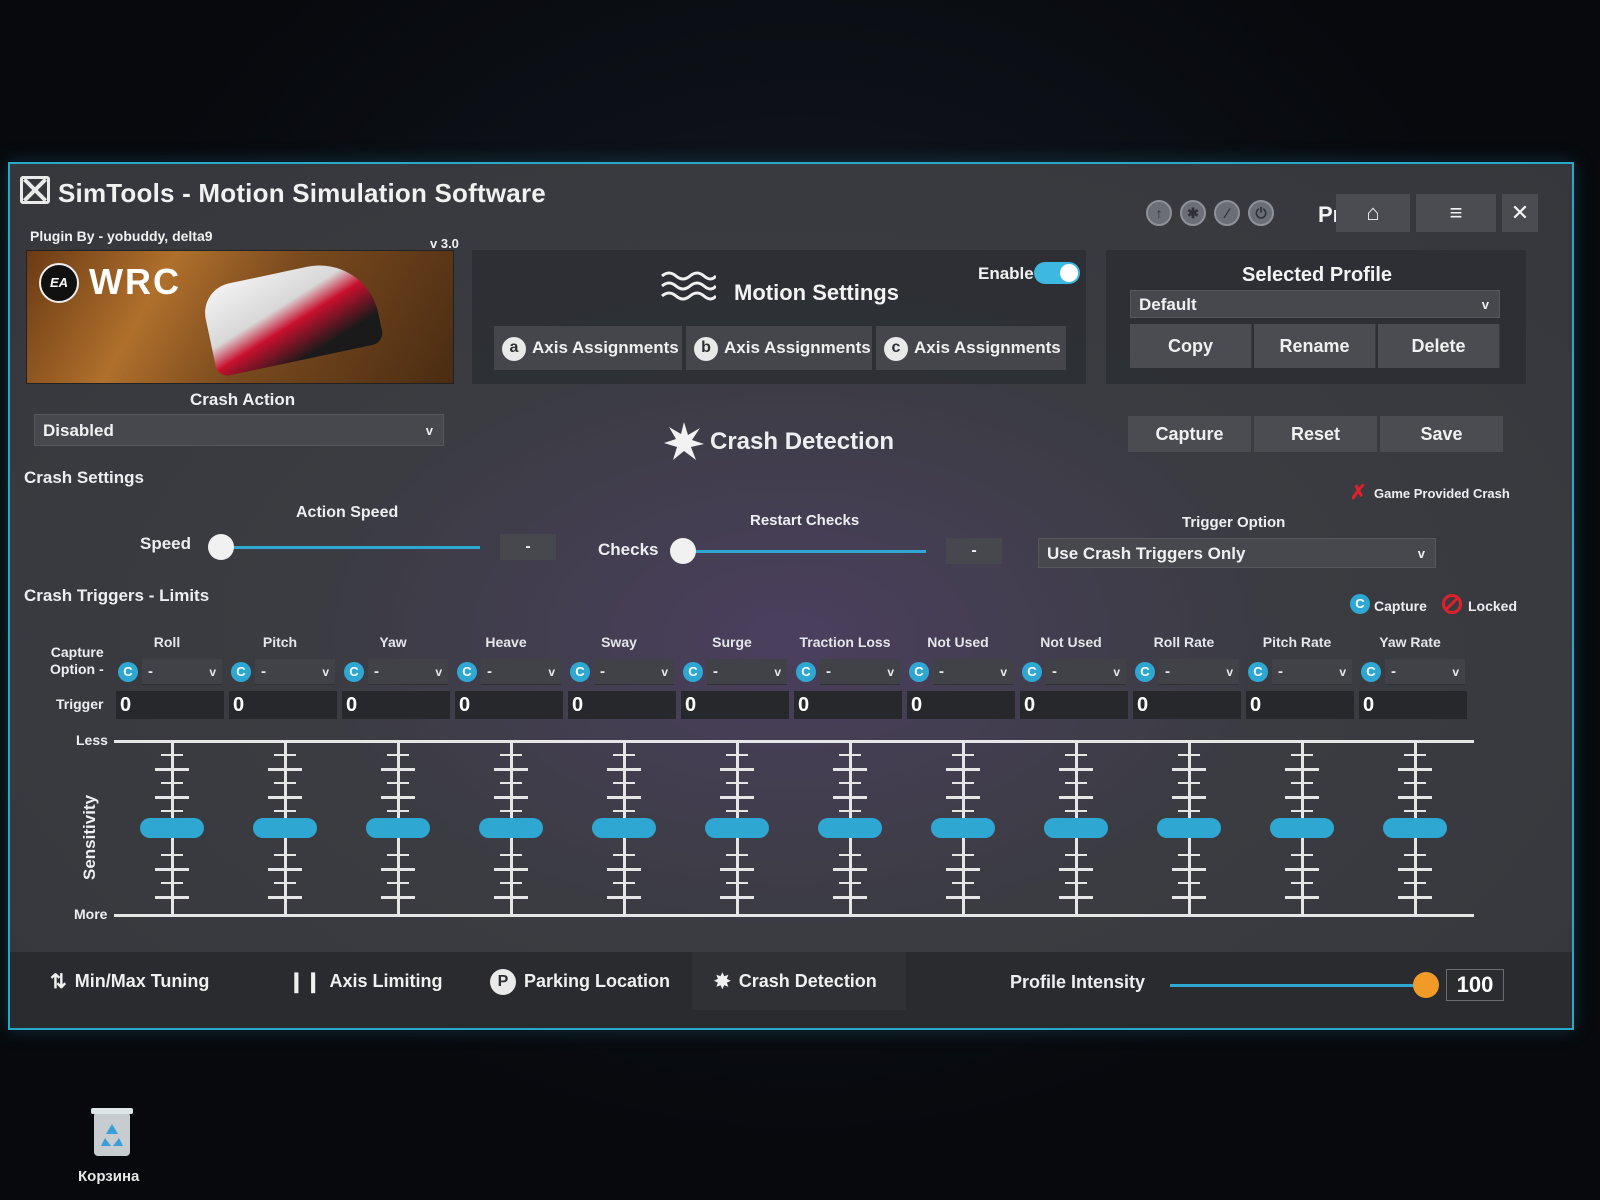 Image resolution: width=1600 pixels, height=1200 pixels. Describe the element at coordinates (588, 348) in the screenshot. I see `tab-axis-assignments-a: a Axis Assignments` at that location.